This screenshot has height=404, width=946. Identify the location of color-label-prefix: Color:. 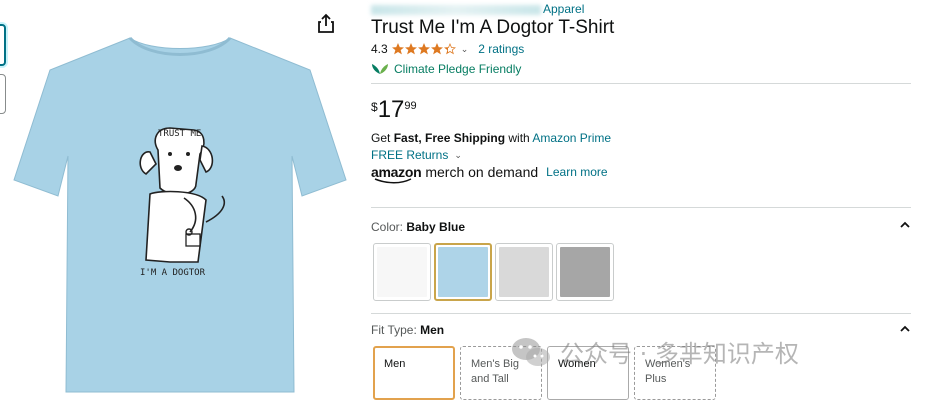
(389, 227).